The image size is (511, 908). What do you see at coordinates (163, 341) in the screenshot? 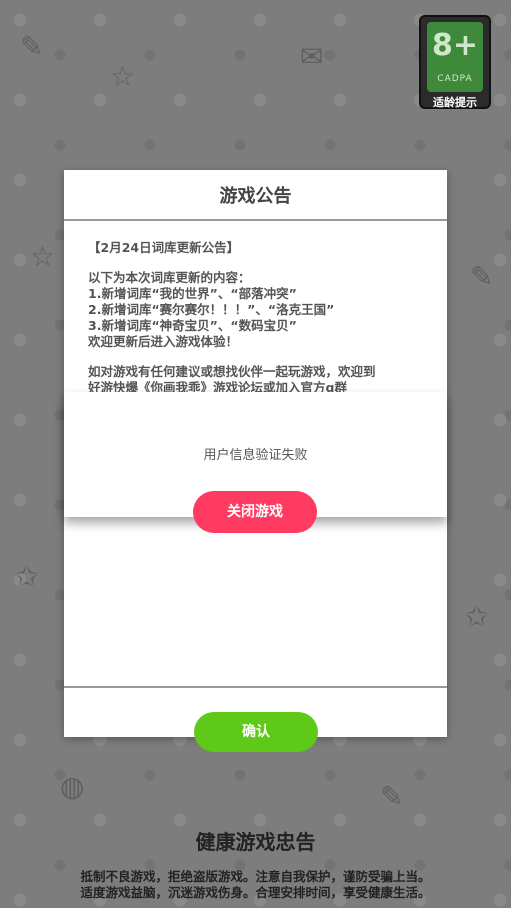
I see `notice-welcome: 欢迎更新后进入游戏体验！` at bounding box center [163, 341].